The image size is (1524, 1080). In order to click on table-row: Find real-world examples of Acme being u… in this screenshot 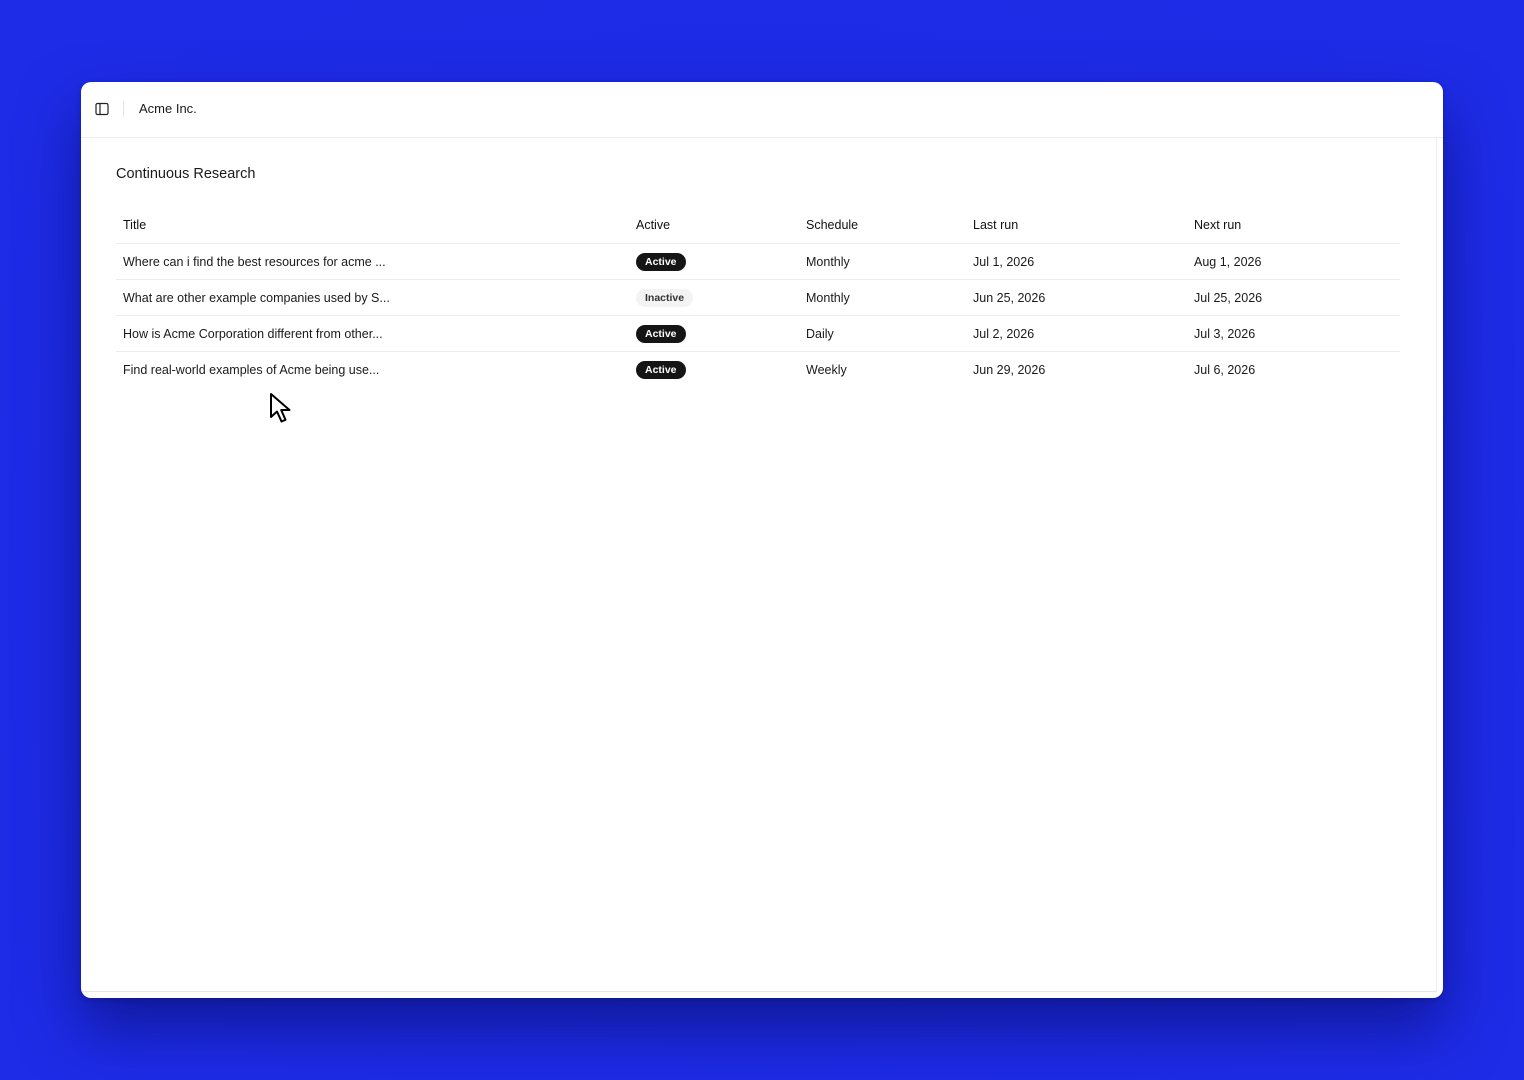, I will do `click(758, 370)`.